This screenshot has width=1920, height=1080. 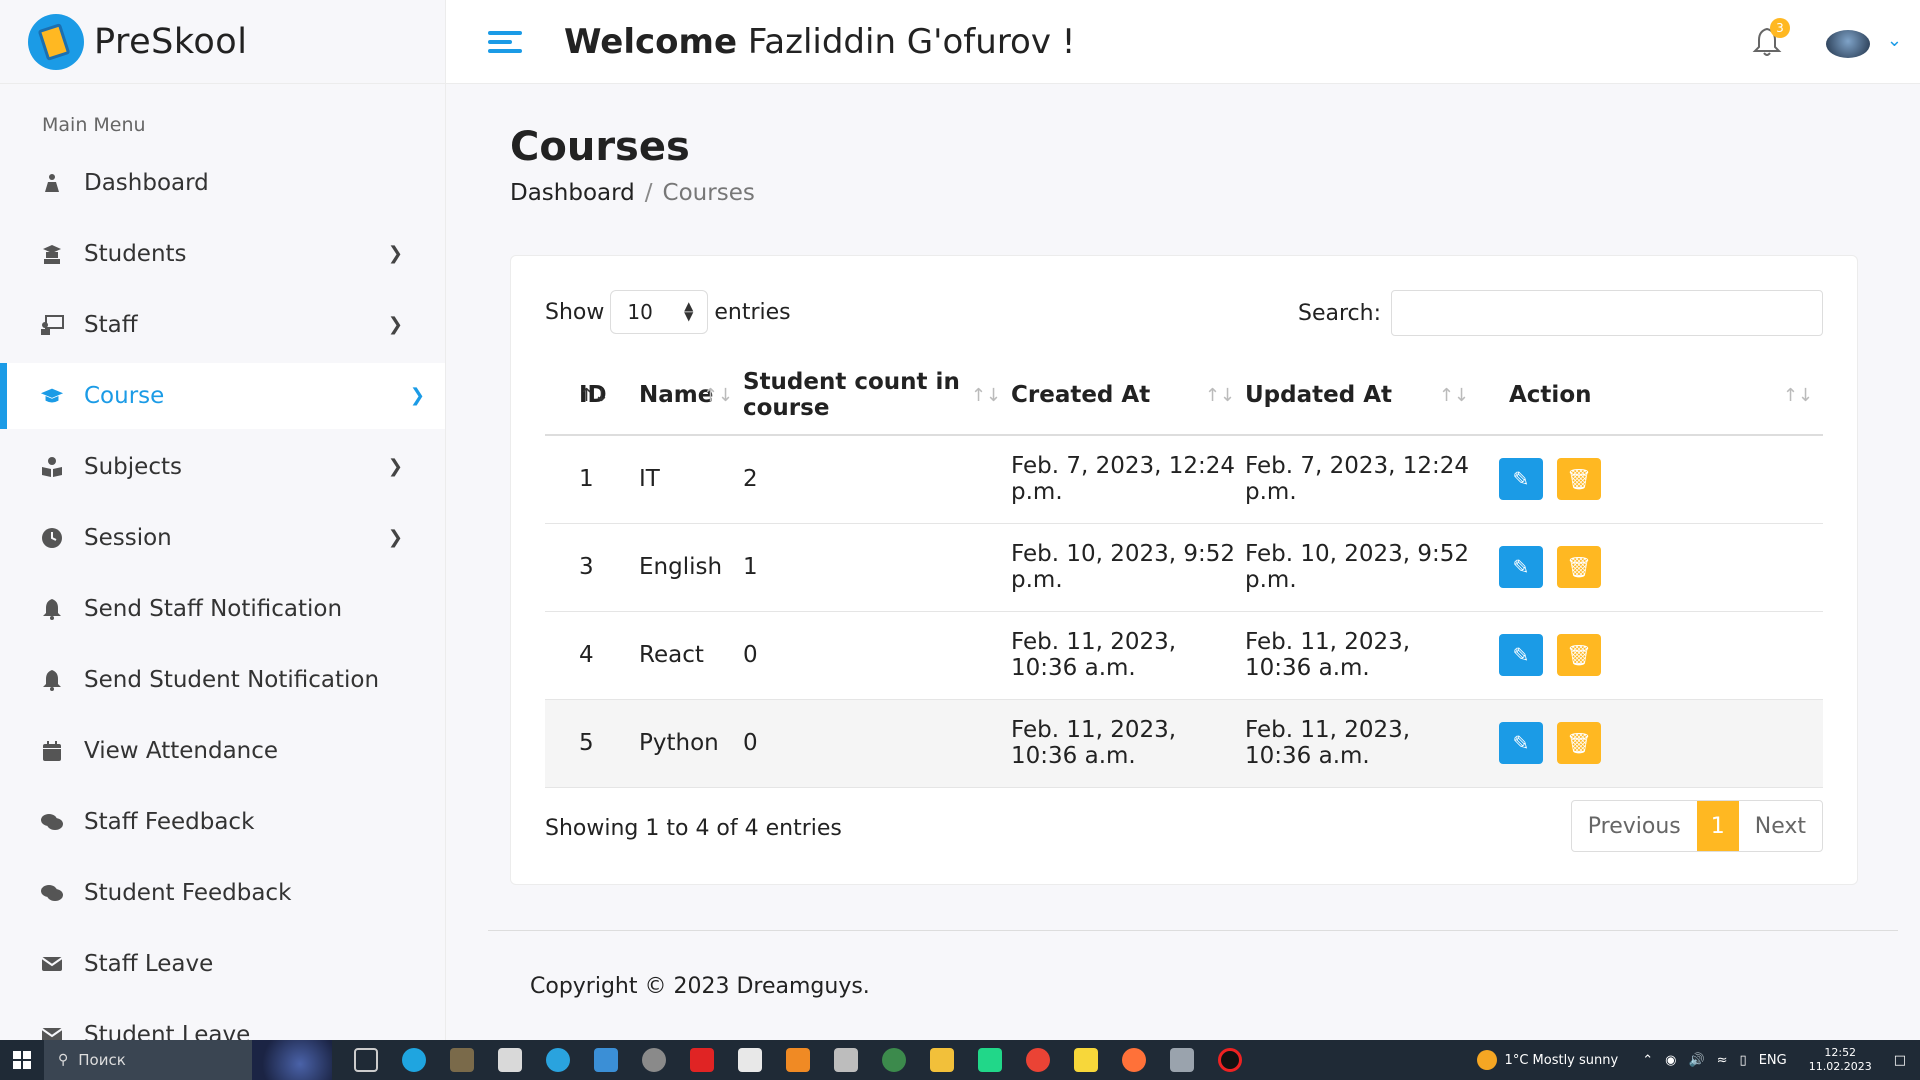 What do you see at coordinates (292, 1060) in the screenshot?
I see `search-highlight-image` at bounding box center [292, 1060].